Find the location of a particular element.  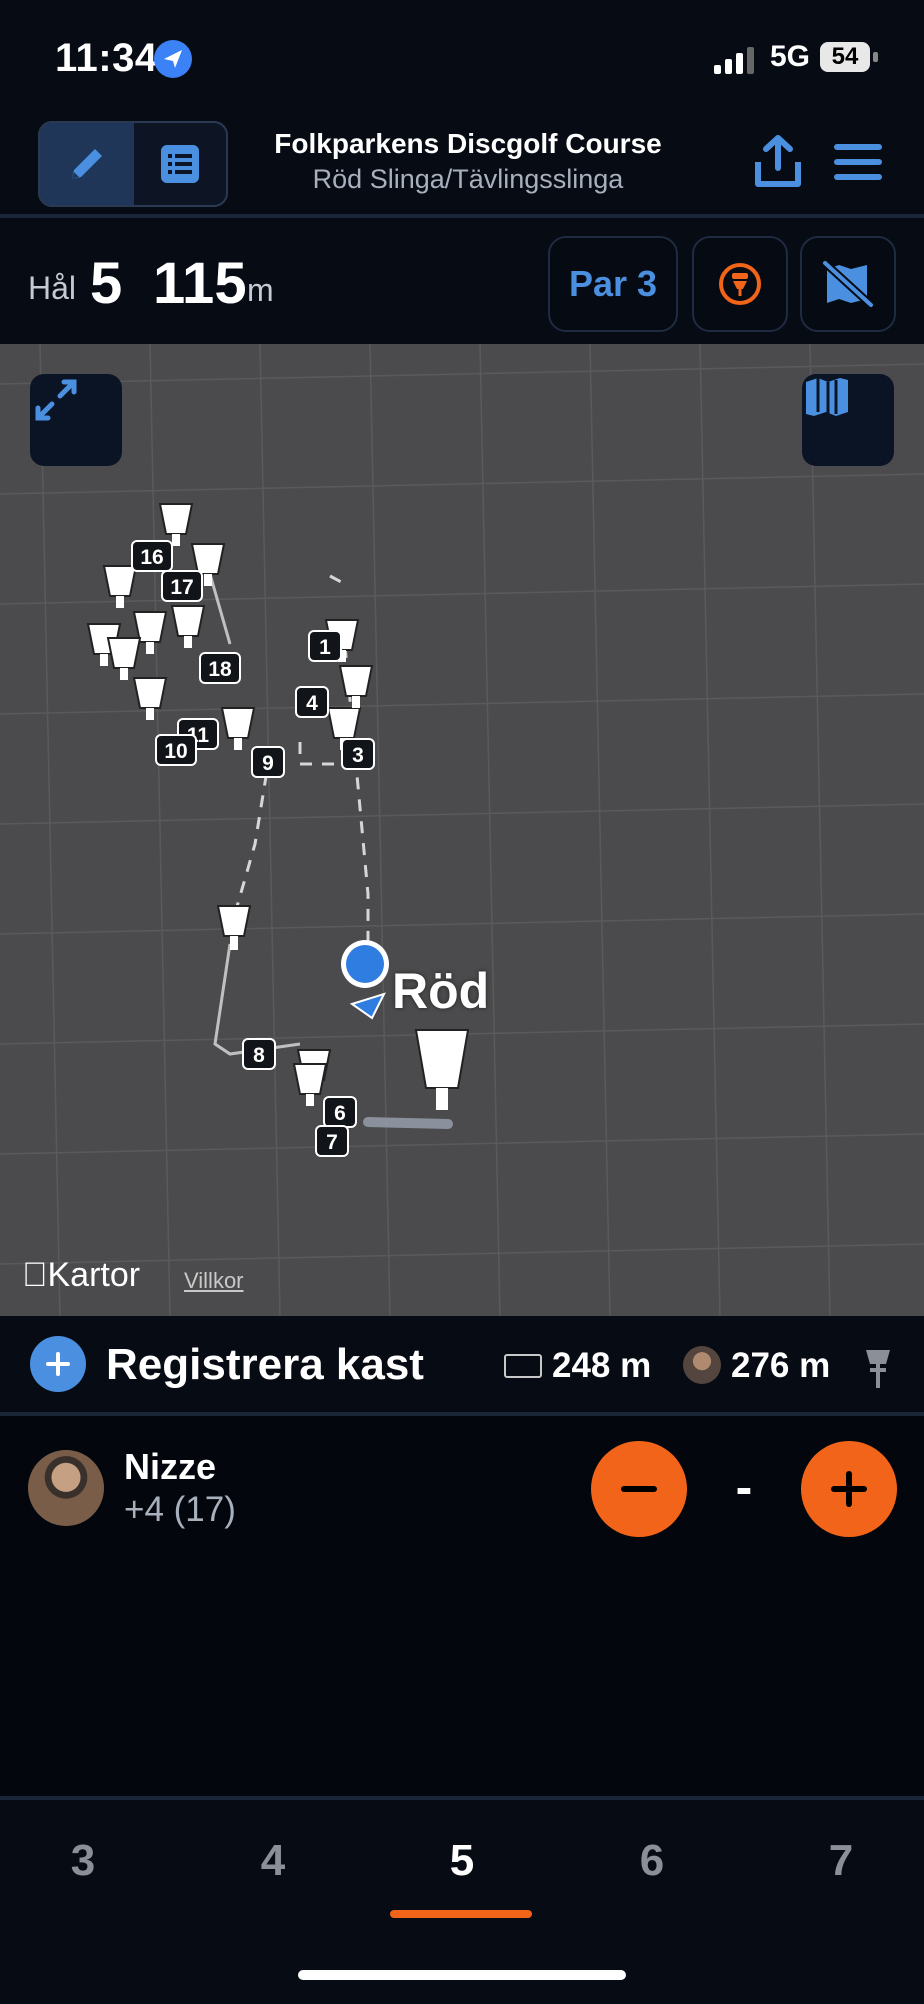

share-button is located at coordinates (778, 162).